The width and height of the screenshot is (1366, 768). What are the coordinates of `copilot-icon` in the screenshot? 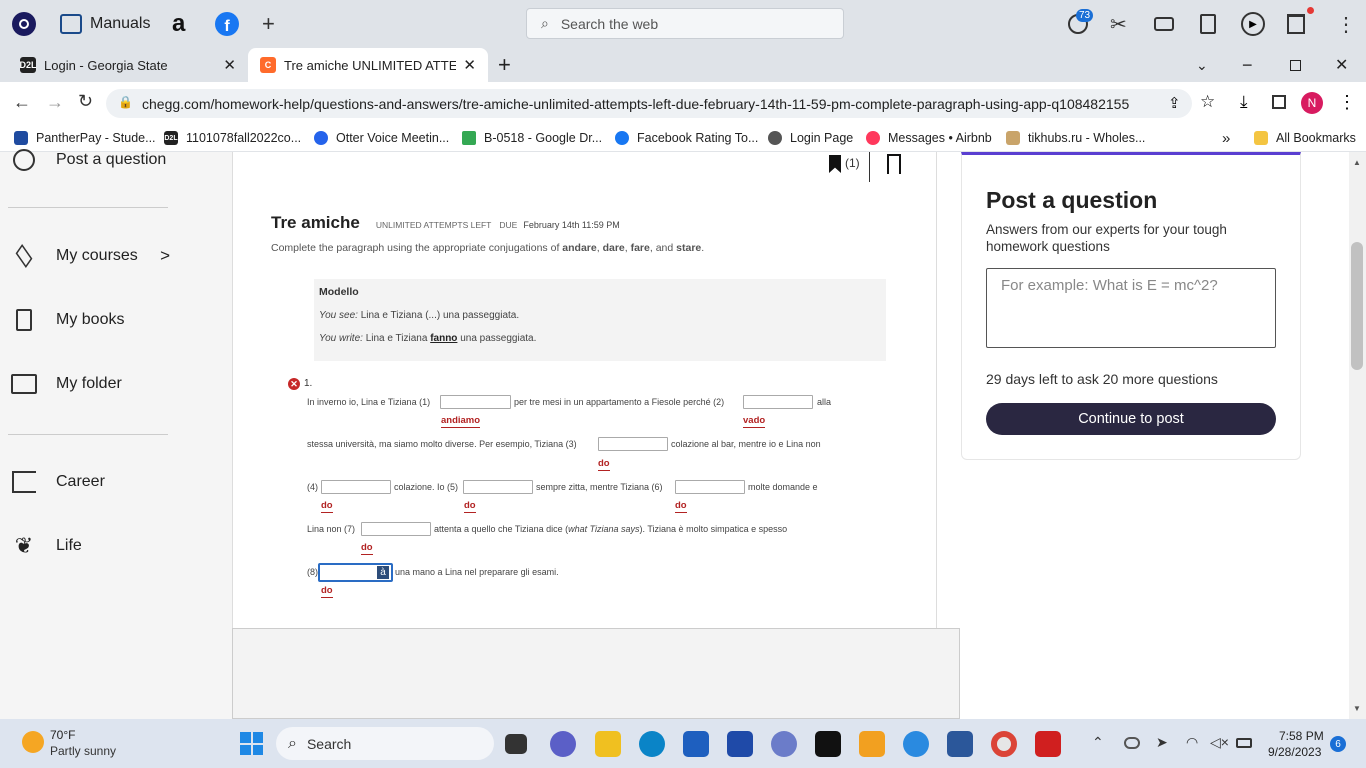 It's located at (784, 744).